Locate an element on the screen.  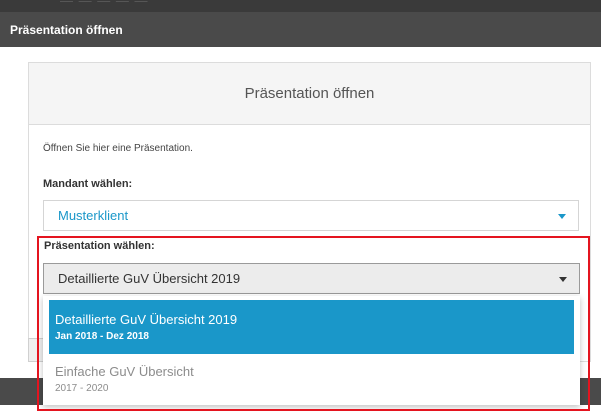
intro-text: Öffnen Sie hier eine Präsentation. is located at coordinates (118, 148).